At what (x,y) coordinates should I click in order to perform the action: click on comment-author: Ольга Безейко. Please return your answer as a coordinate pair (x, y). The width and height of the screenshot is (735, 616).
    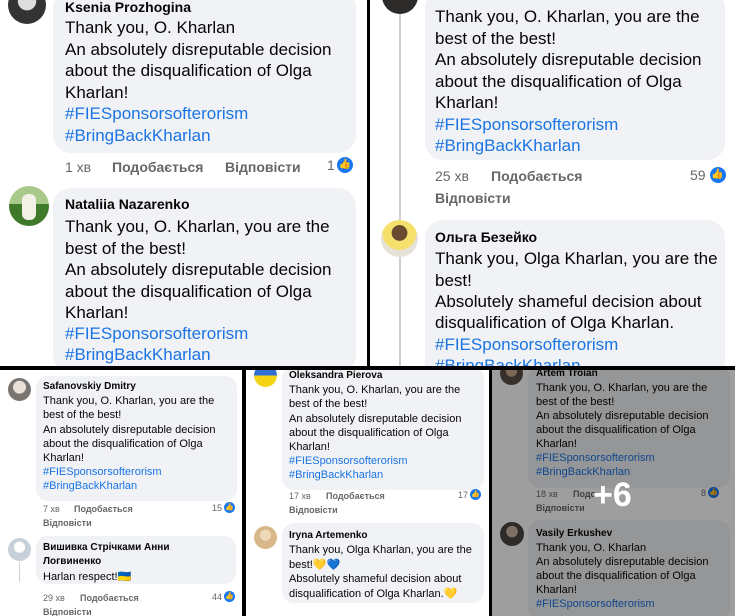
    Looking at the image, I should click on (486, 237).